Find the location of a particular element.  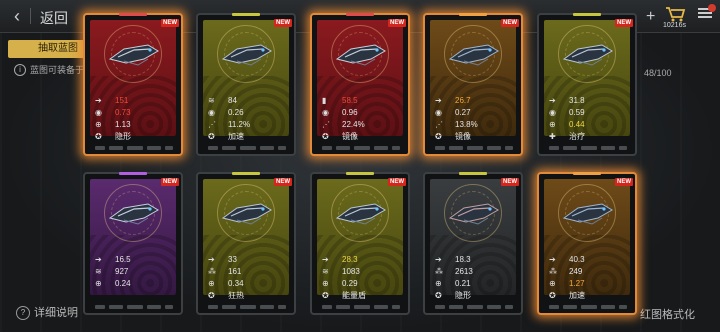

stat-row: ⊕ 1.13 is located at coordinates (135, 125).